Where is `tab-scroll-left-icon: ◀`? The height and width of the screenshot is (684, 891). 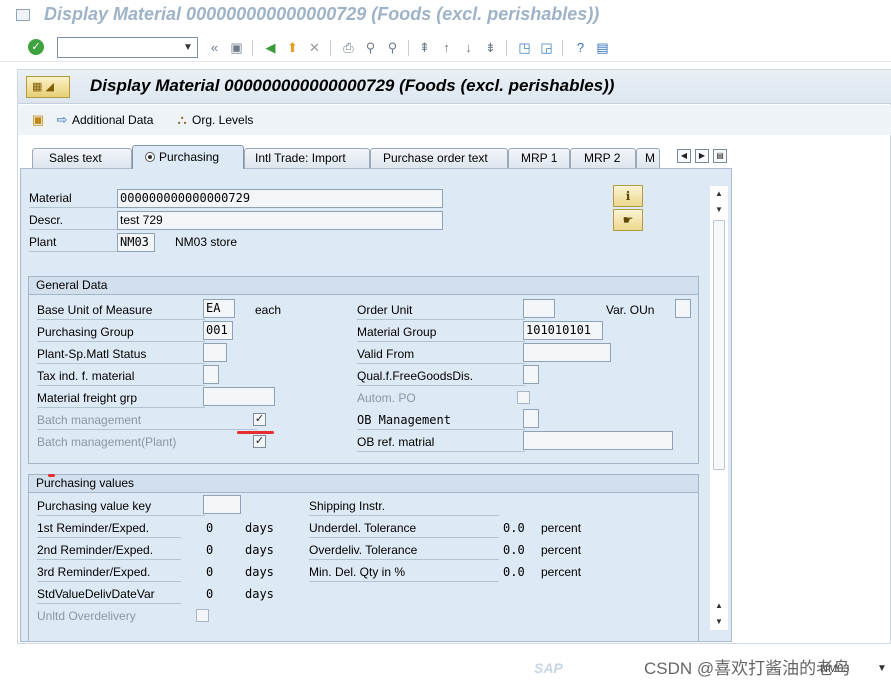 tab-scroll-left-icon: ◀ is located at coordinates (684, 156).